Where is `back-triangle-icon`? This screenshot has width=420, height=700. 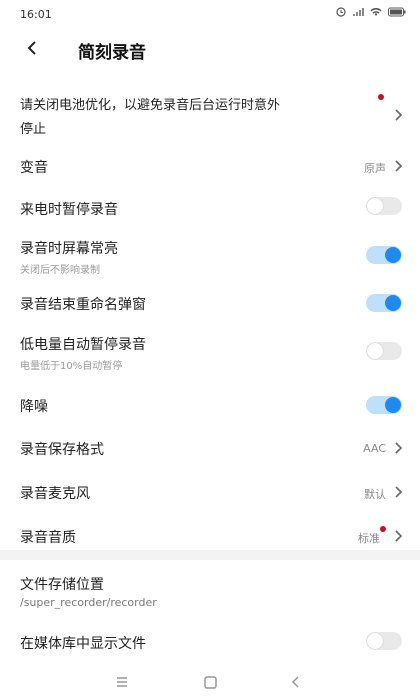
back-triangle-icon is located at coordinates (295, 682).